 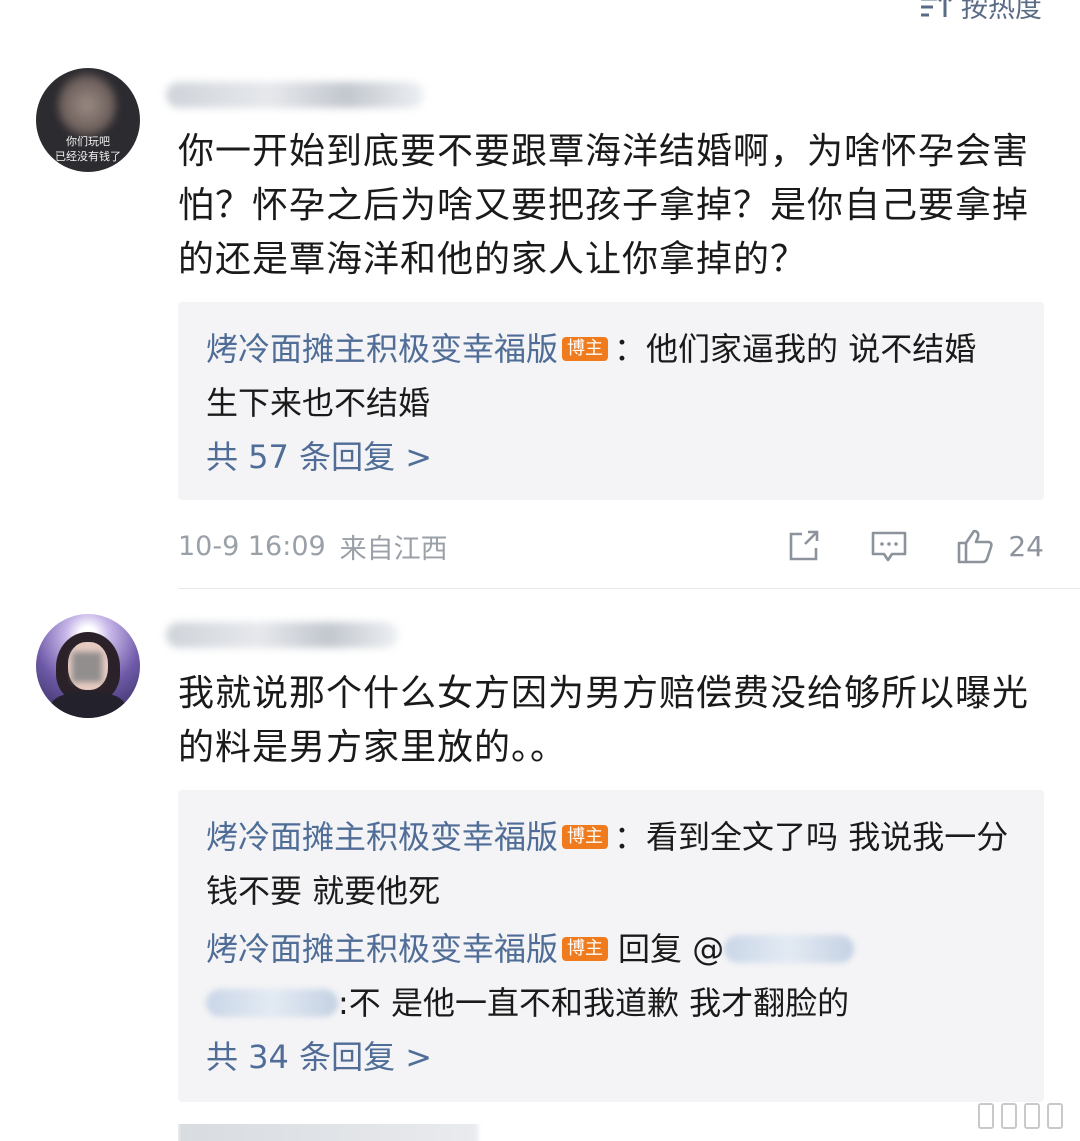 What do you see at coordinates (612, 1057) in the screenshot?
I see `reply-count-link: 共 34 条回复 >` at bounding box center [612, 1057].